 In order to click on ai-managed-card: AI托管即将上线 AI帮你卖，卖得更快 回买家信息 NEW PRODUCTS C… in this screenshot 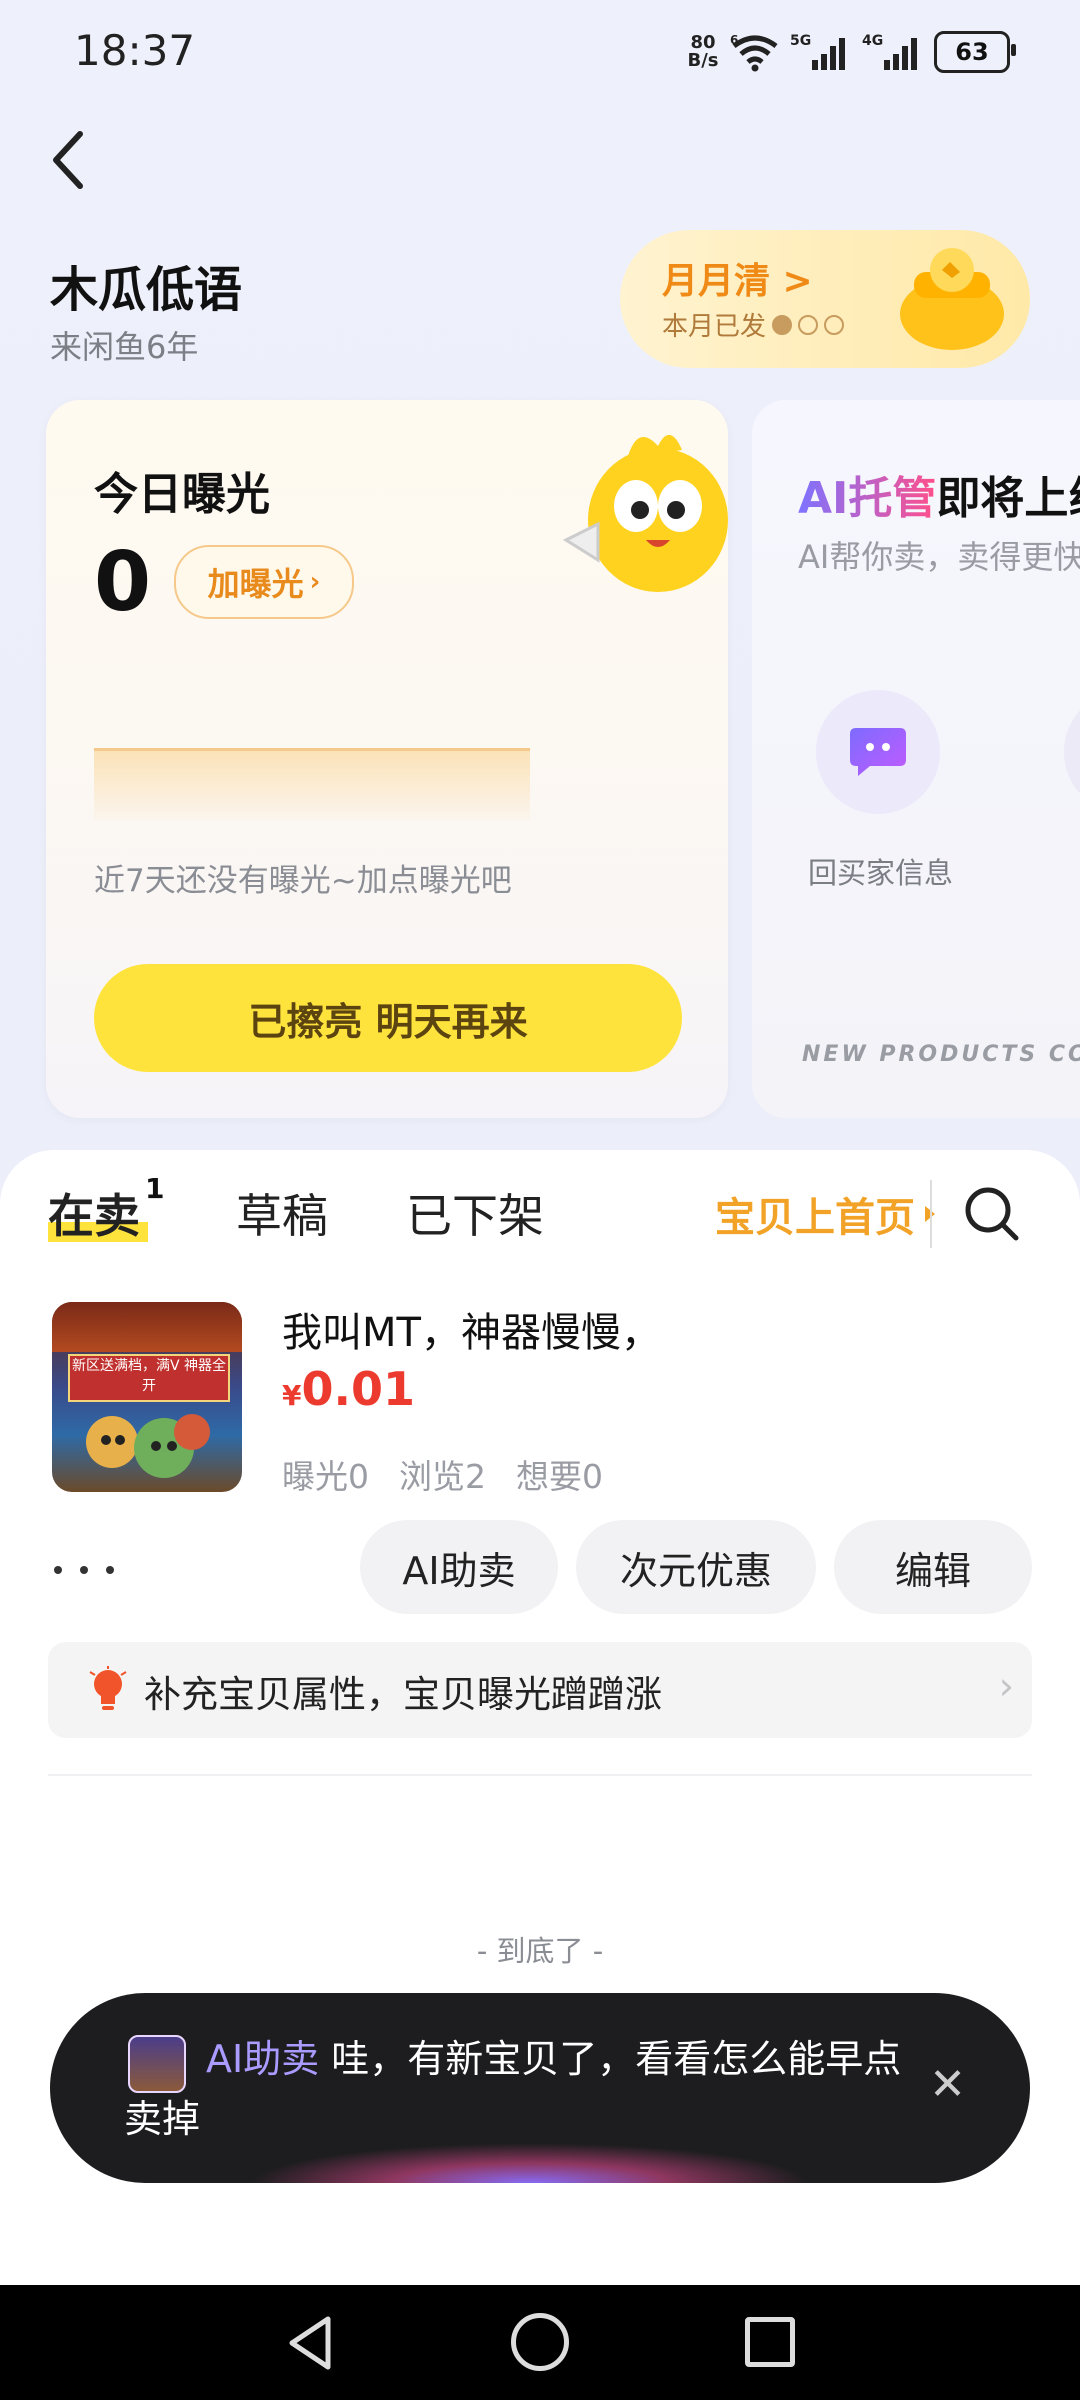, I will do `click(916, 759)`.